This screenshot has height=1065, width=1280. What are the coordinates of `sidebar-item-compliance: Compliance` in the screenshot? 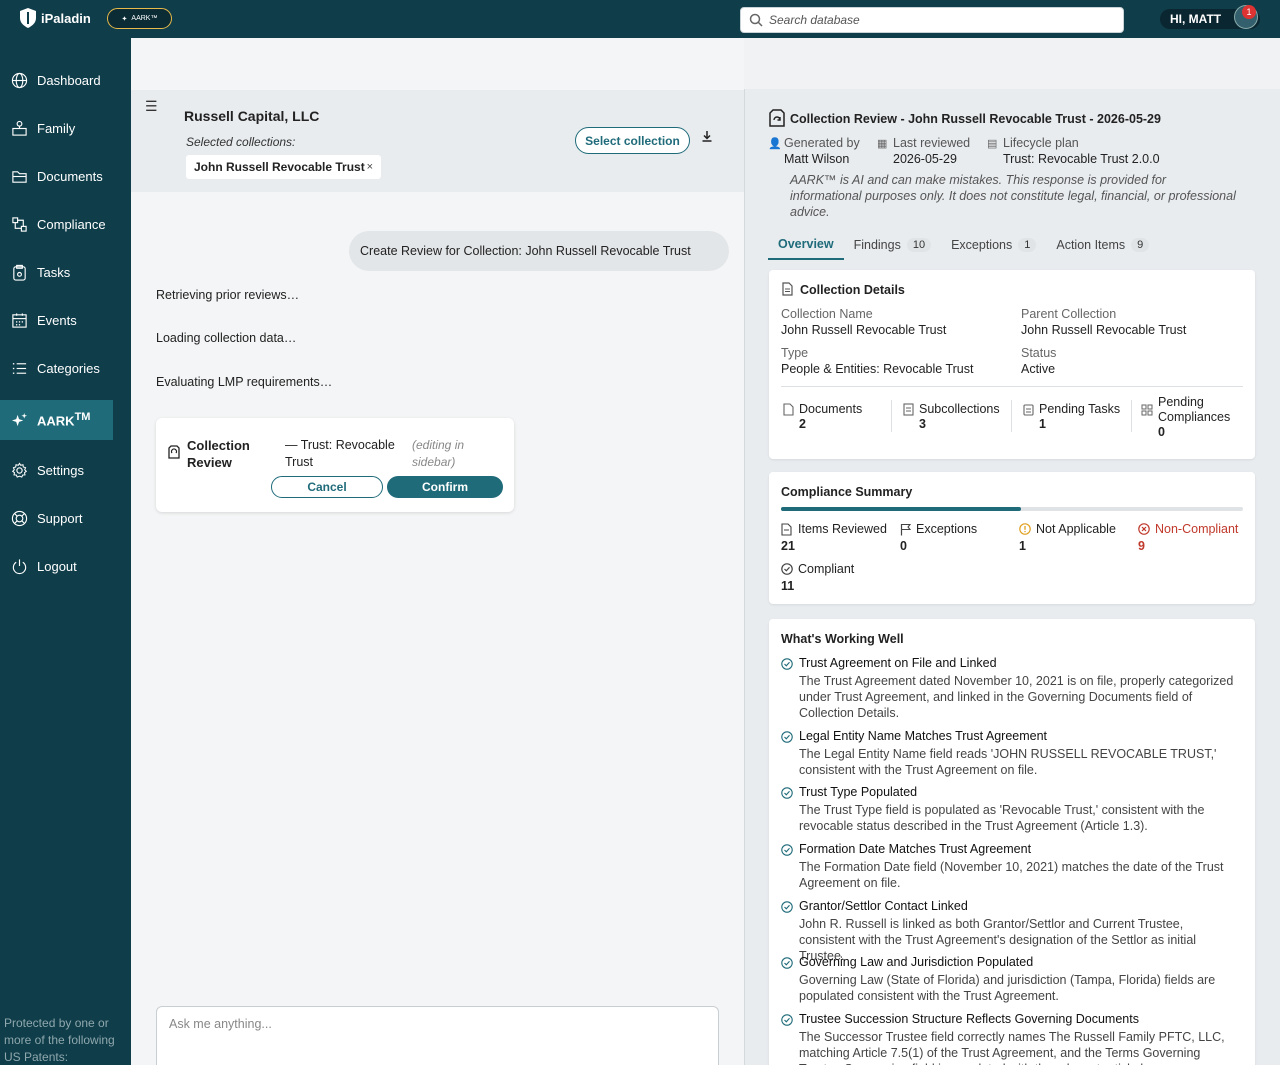 It's located at (56, 224).